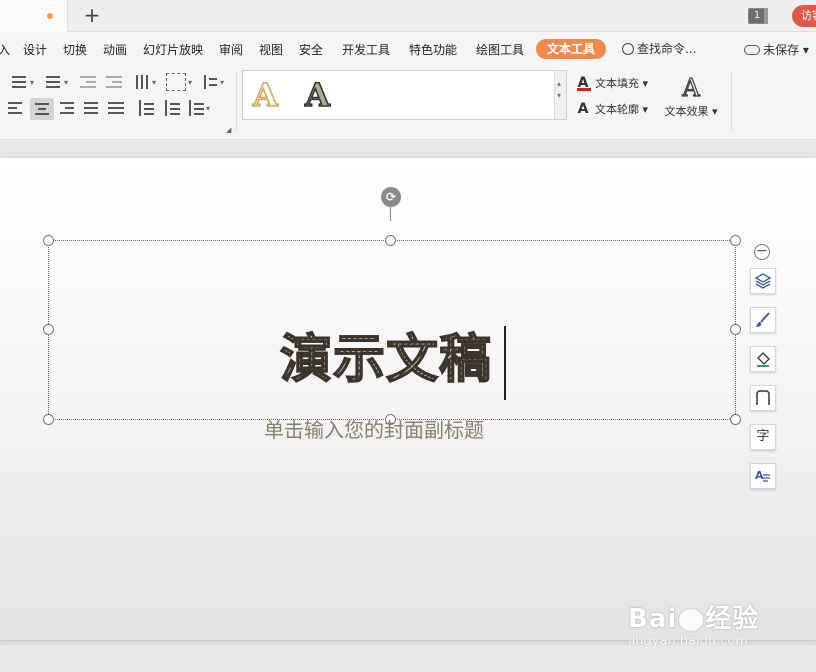 This screenshot has height=672, width=816. I want to click on paragraph-launcher-icon: ◢, so click(228, 130).